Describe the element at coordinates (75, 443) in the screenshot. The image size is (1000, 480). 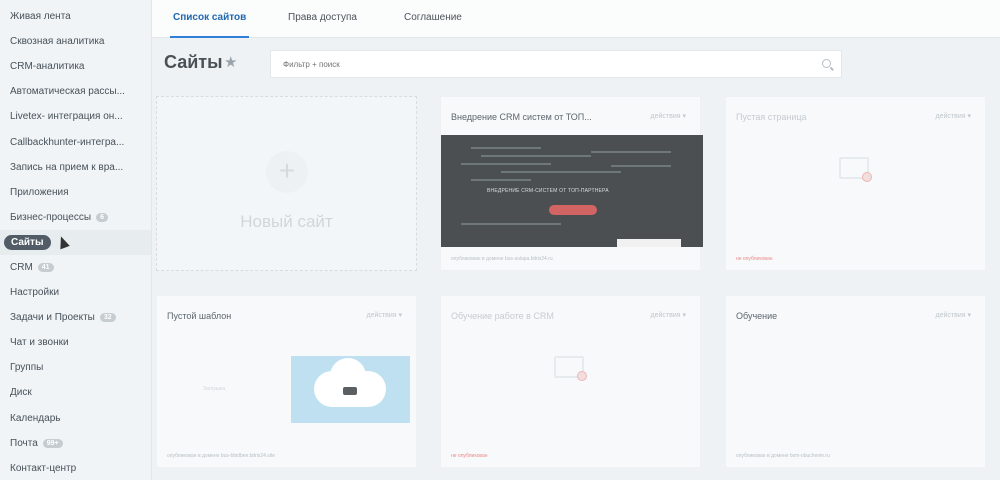
I see `sidebar-item-mail: Почта 99+` at that location.